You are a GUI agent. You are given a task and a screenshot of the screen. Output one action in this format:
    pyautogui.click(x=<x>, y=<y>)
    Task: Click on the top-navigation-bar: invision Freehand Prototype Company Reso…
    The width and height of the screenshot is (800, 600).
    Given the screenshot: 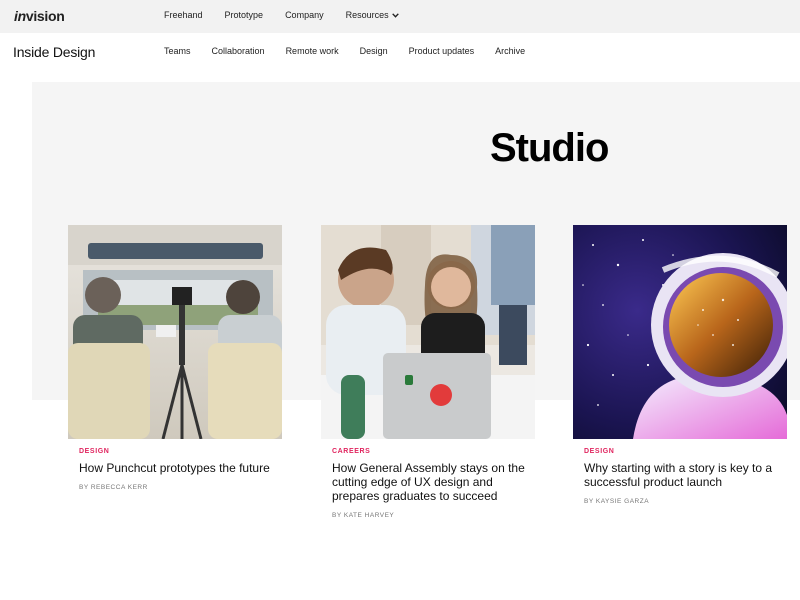 What is the action you would take?
    pyautogui.click(x=400, y=16)
    